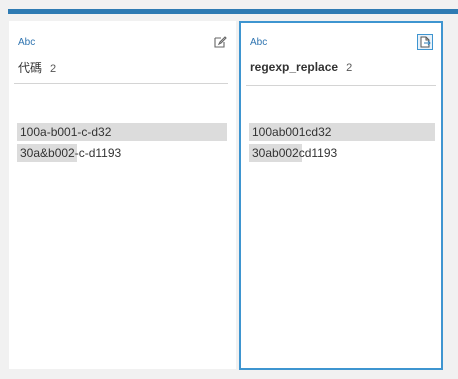 The image size is (458, 379). What do you see at coordinates (342, 132) in the screenshot?
I see `value-row: 100ab001cd32` at bounding box center [342, 132].